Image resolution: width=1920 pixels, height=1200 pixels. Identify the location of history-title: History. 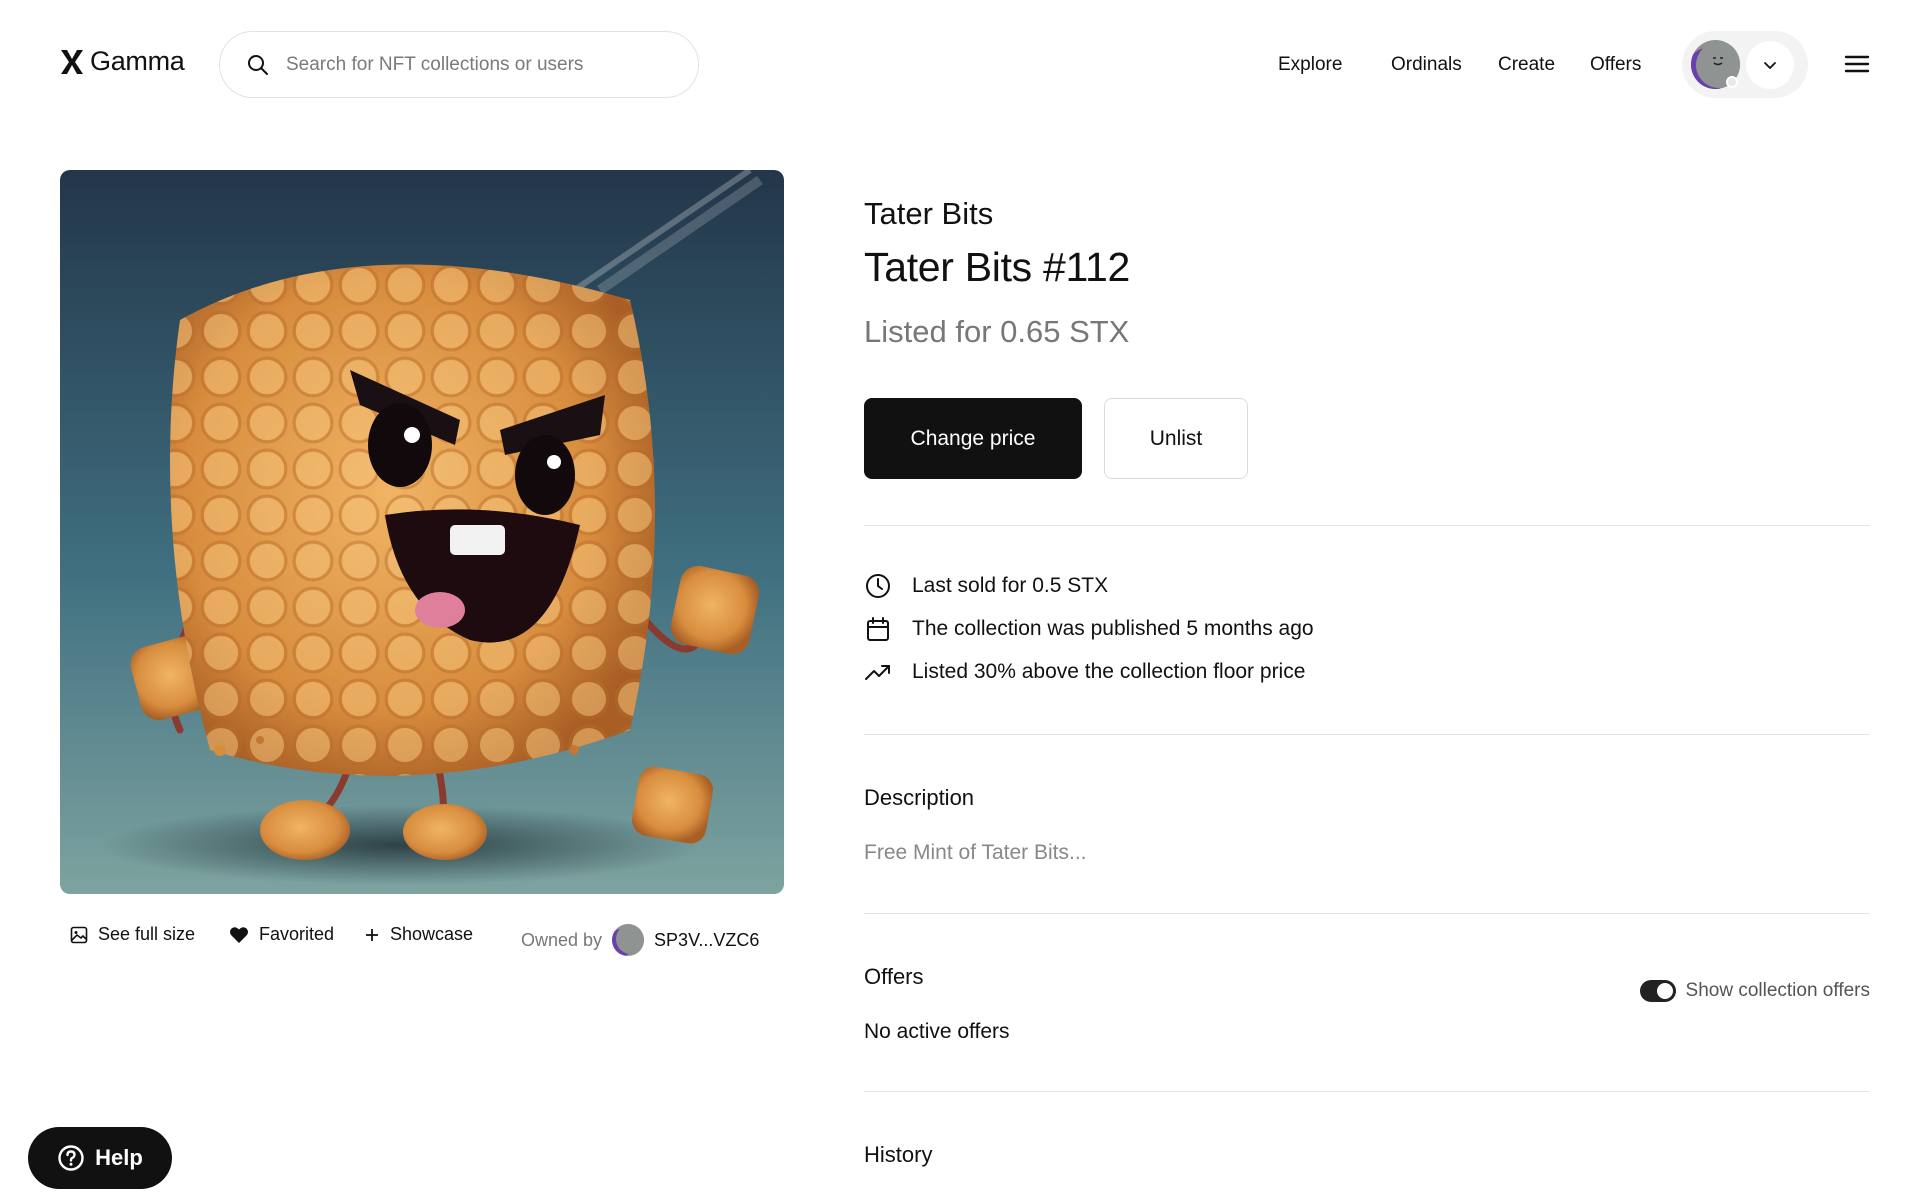
(898, 1154).